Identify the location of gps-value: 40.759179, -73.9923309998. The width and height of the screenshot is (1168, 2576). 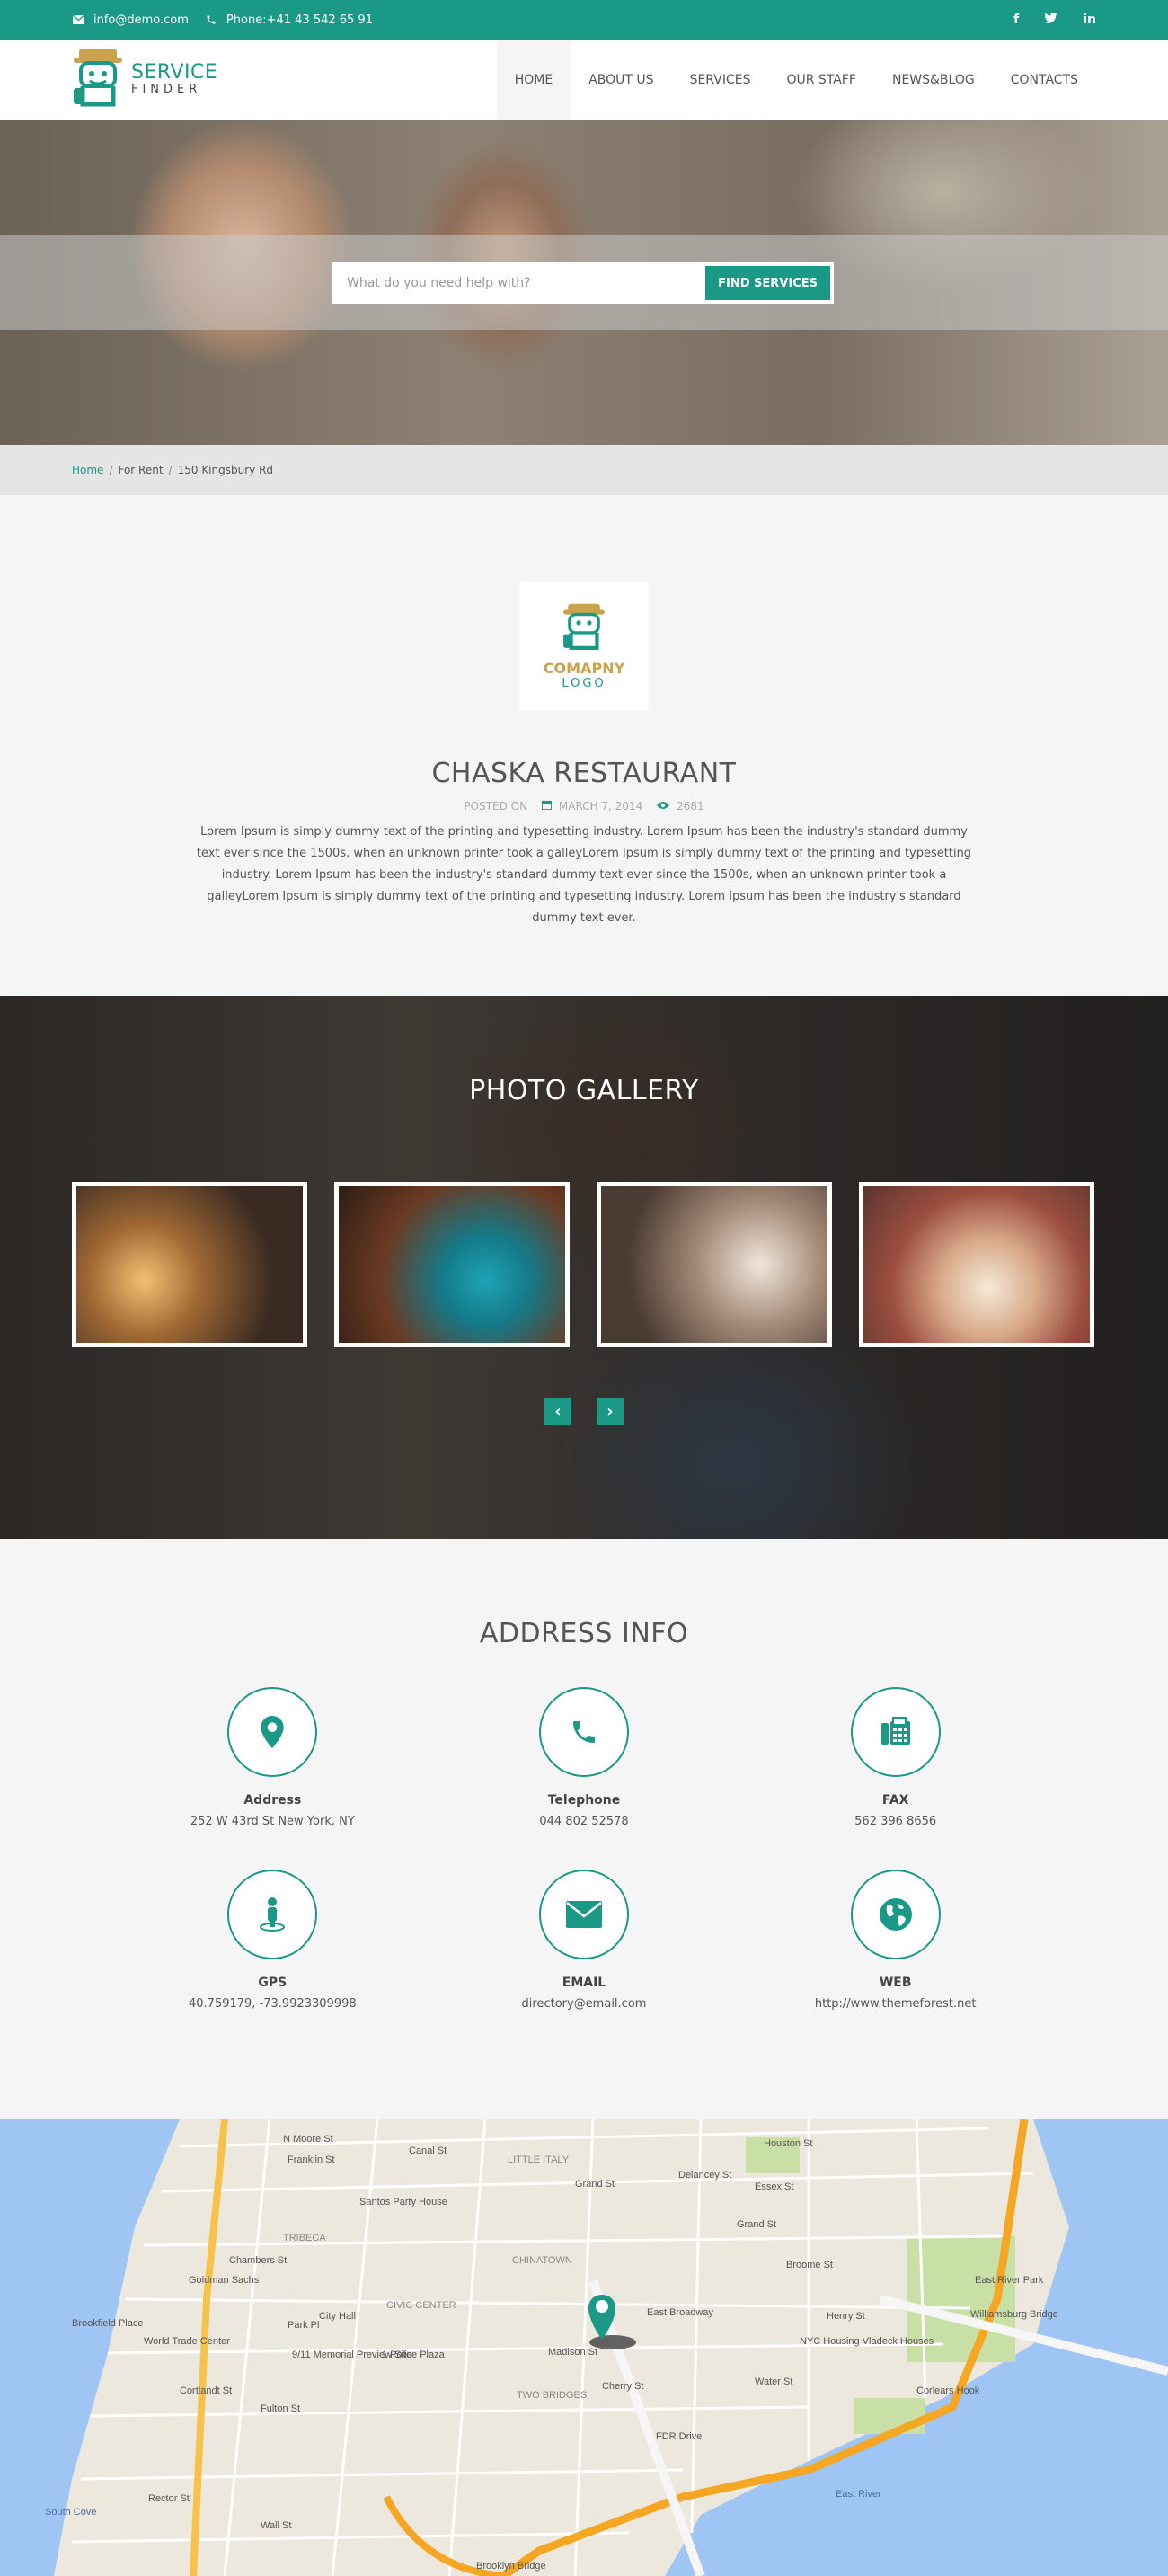
(273, 2004).